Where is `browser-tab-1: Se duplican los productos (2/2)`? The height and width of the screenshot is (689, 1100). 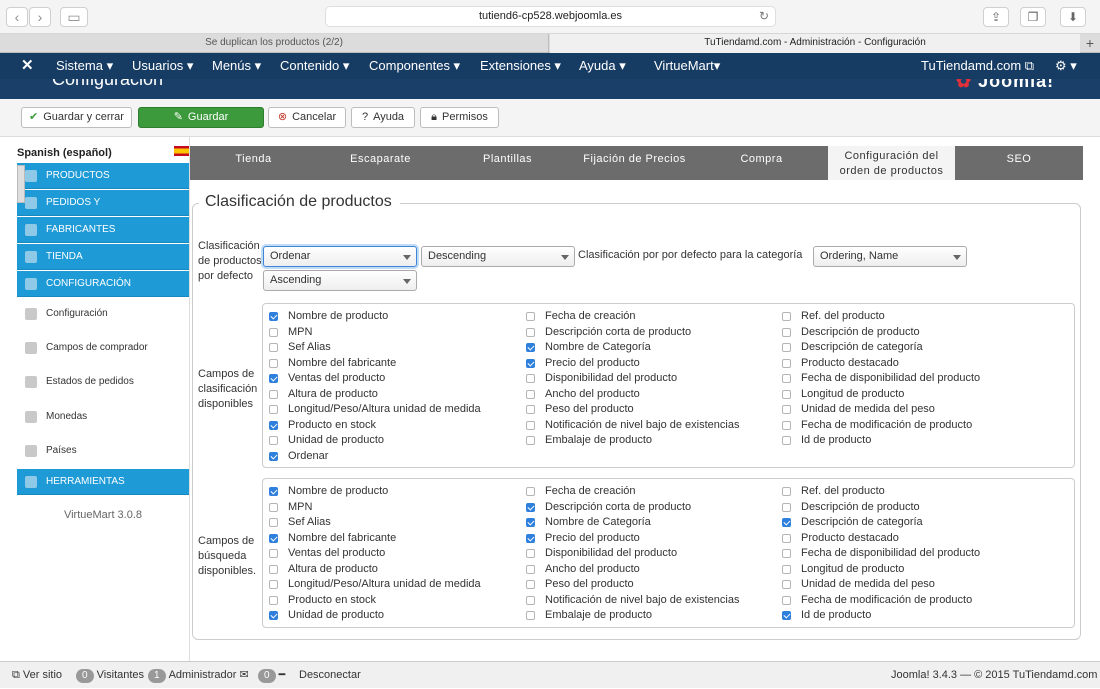
browser-tab-1: Se duplican los productos (2/2) is located at coordinates (274, 43).